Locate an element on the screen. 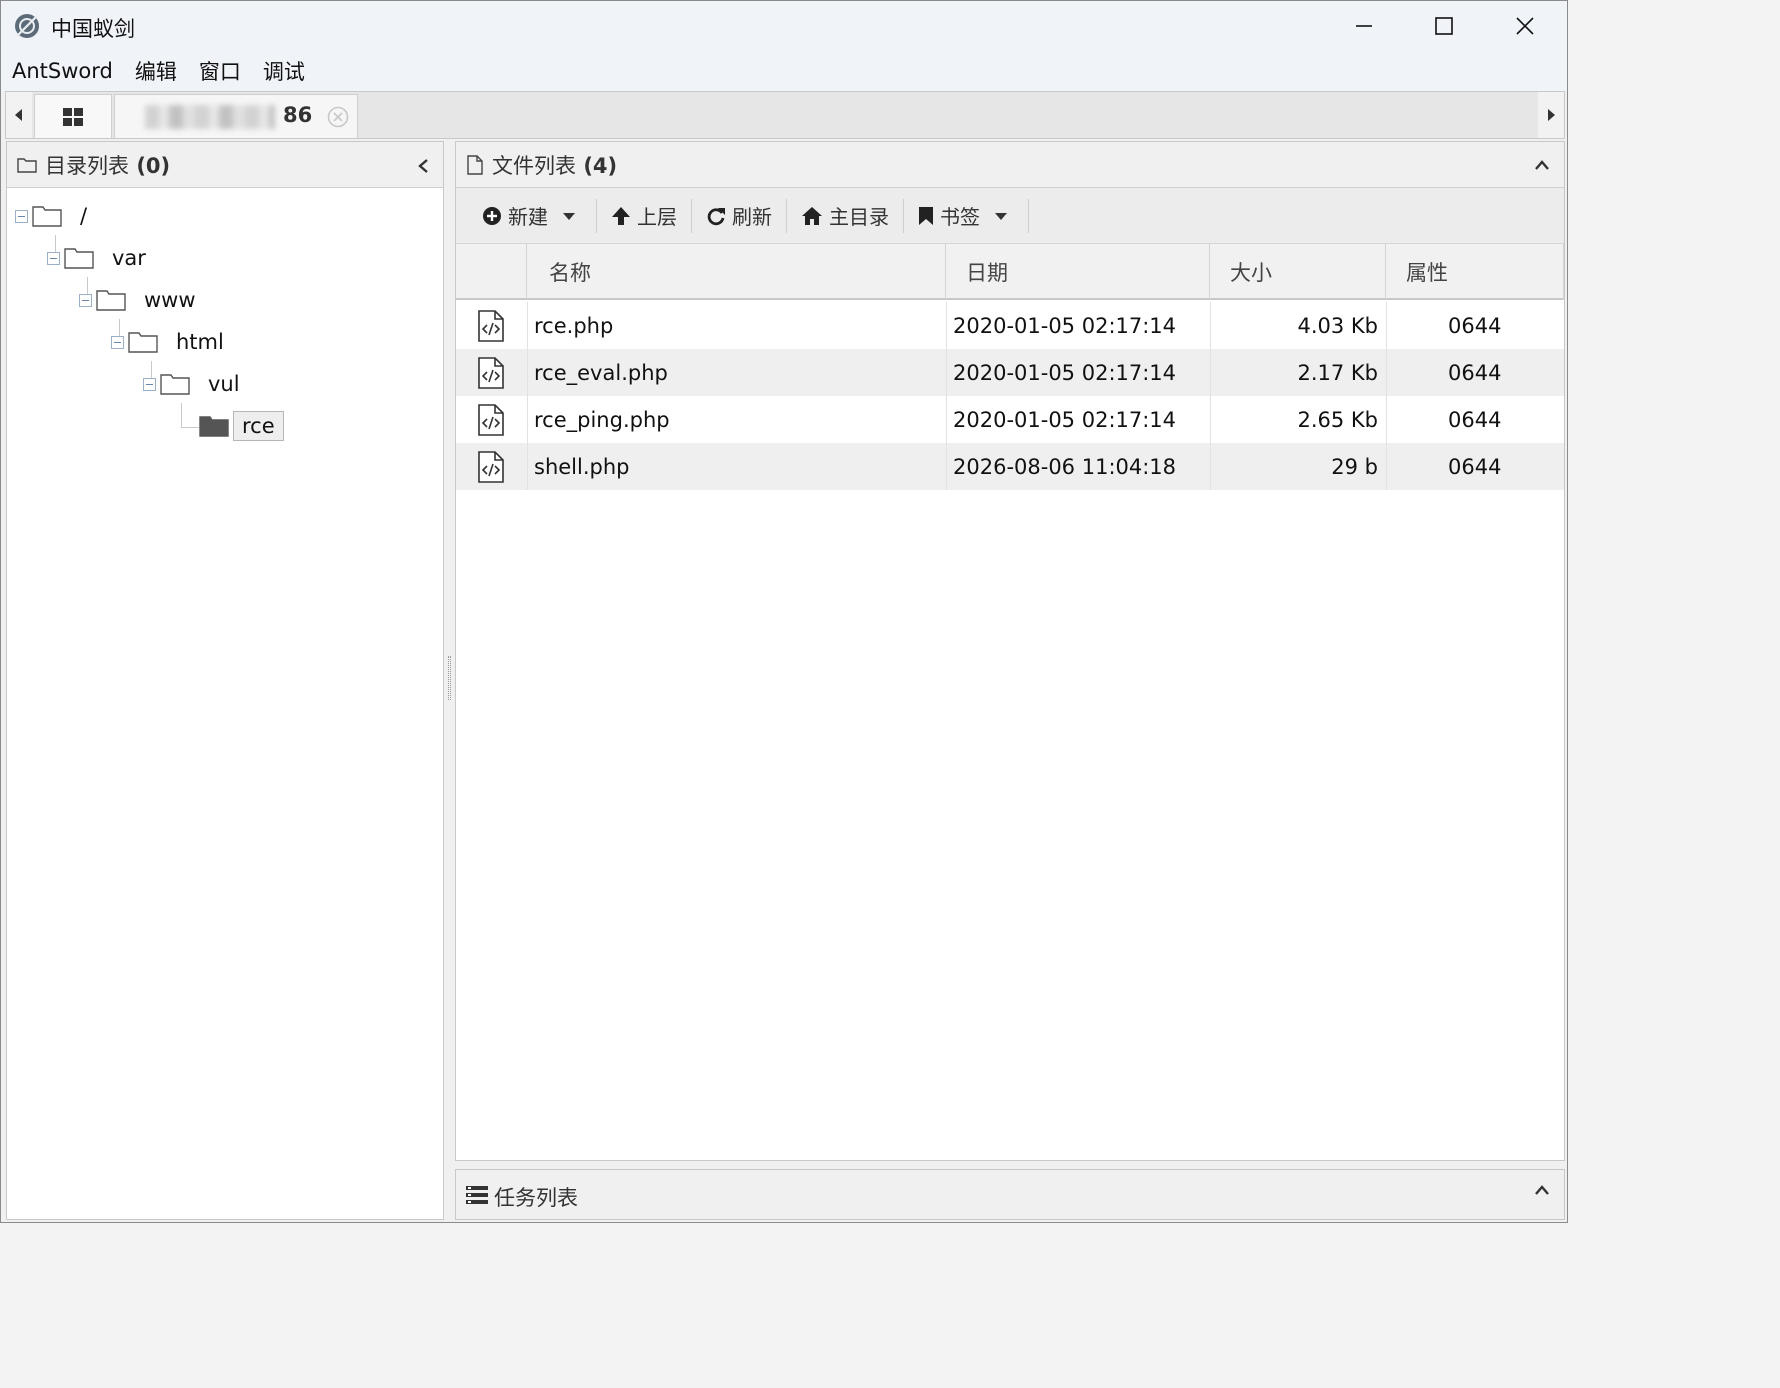 Image resolution: width=1780 pixels, height=1388 pixels. menu-debug: 调试 is located at coordinates (284, 71).